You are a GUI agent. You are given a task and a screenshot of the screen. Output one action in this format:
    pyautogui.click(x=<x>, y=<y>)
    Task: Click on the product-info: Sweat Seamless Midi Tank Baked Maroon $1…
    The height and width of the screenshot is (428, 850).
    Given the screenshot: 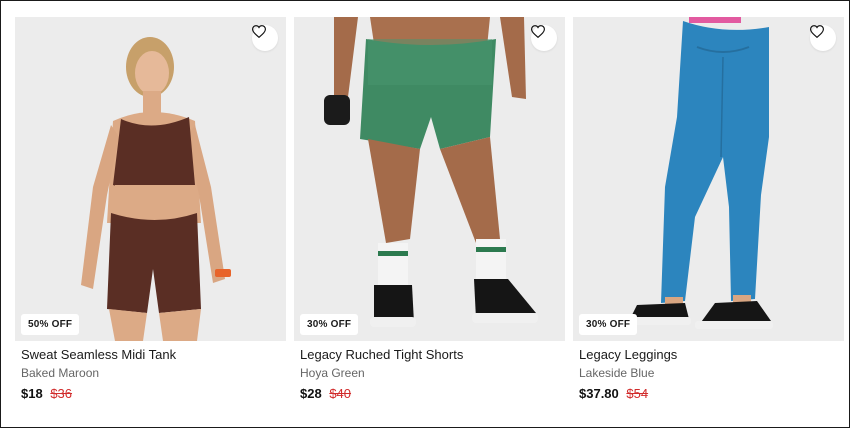 What is the action you would take?
    pyautogui.click(x=150, y=371)
    